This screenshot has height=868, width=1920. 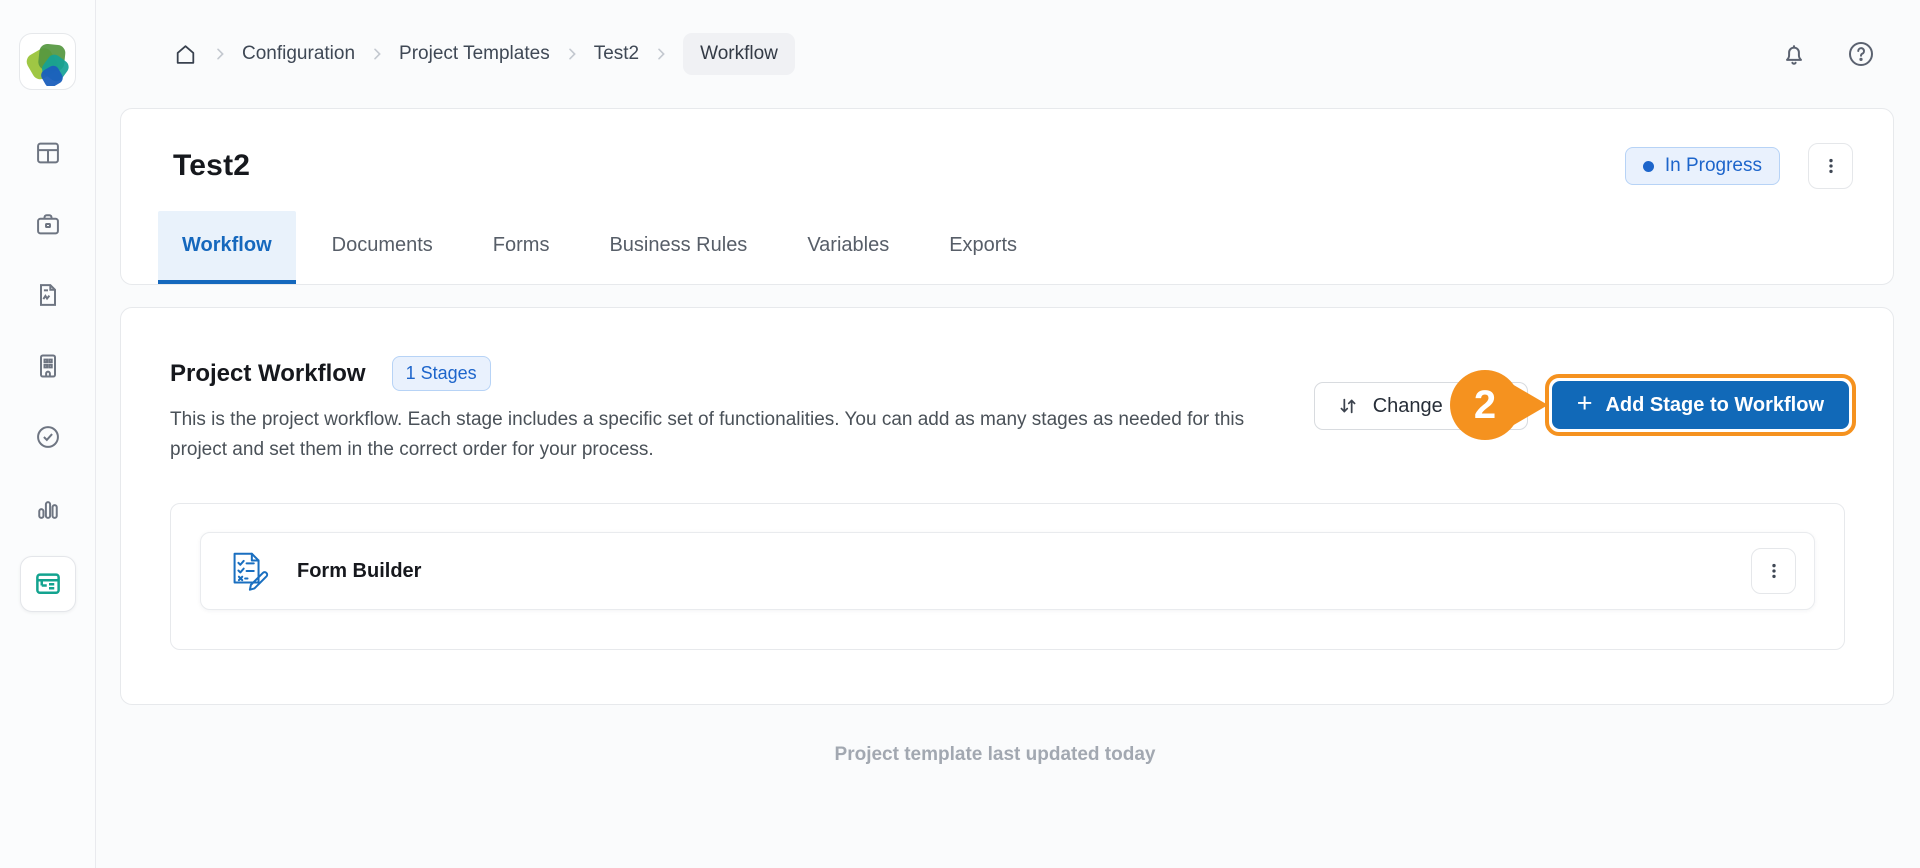 I want to click on form-template-icon, so click(x=47, y=583).